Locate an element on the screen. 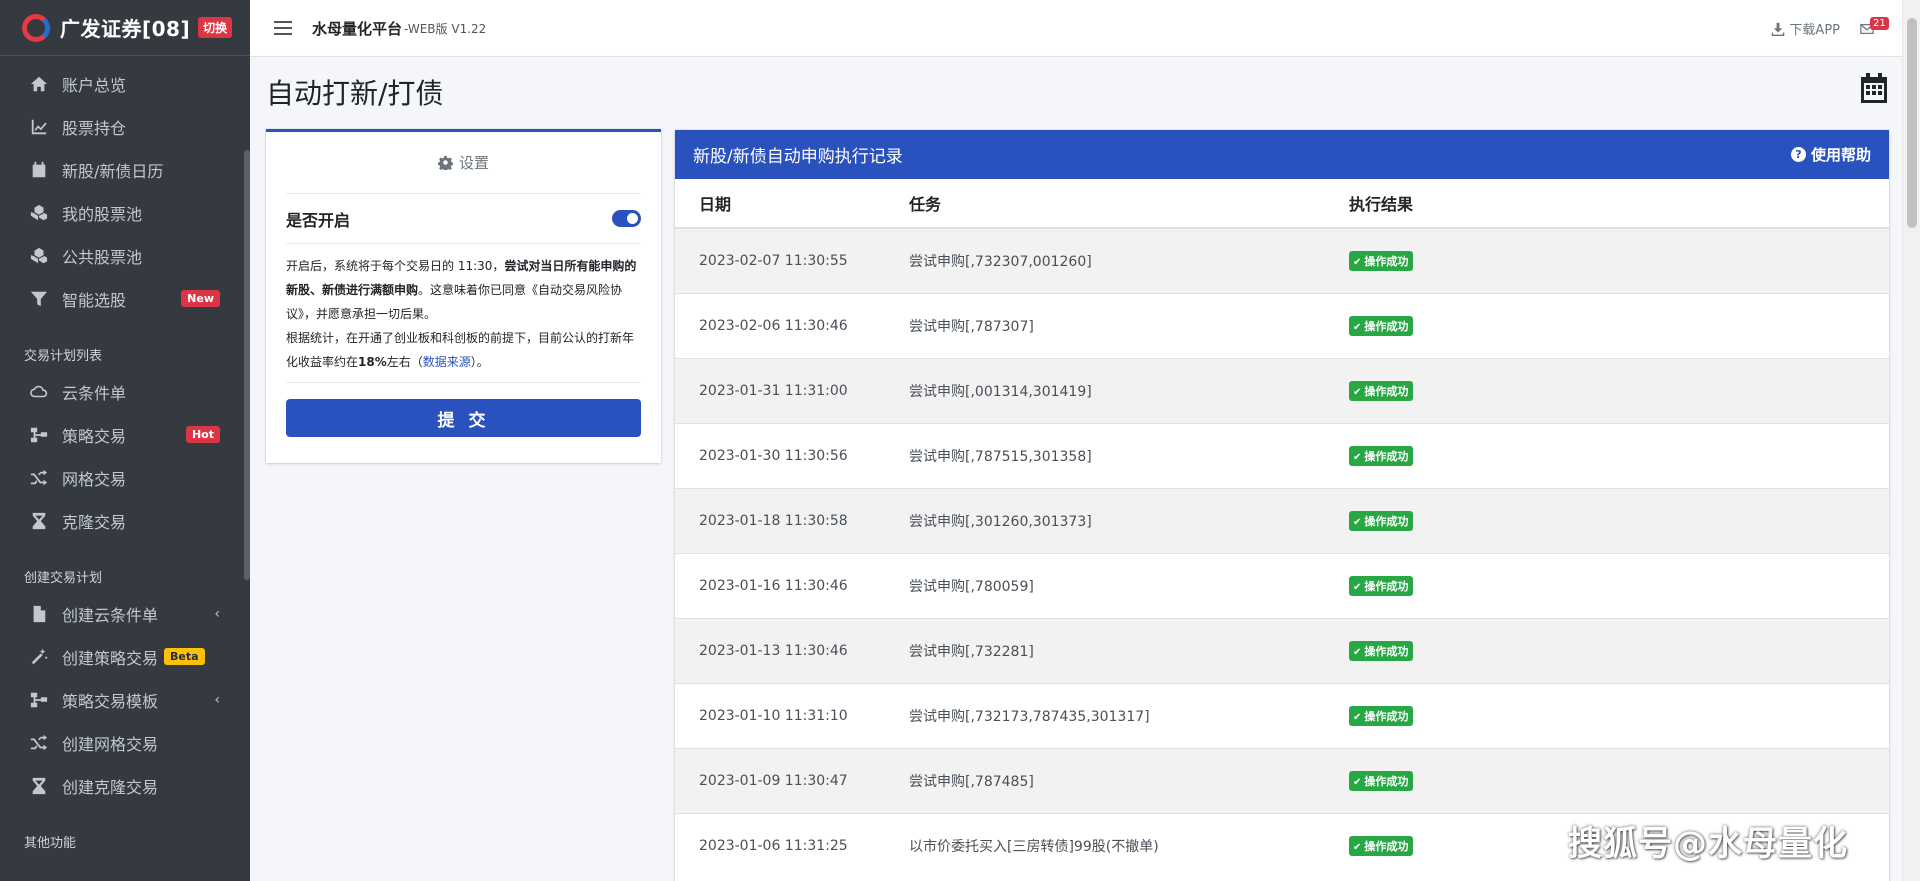 The height and width of the screenshot is (881, 1920). sidebar-item-public-pool: 公共股票池 is located at coordinates (125, 255).